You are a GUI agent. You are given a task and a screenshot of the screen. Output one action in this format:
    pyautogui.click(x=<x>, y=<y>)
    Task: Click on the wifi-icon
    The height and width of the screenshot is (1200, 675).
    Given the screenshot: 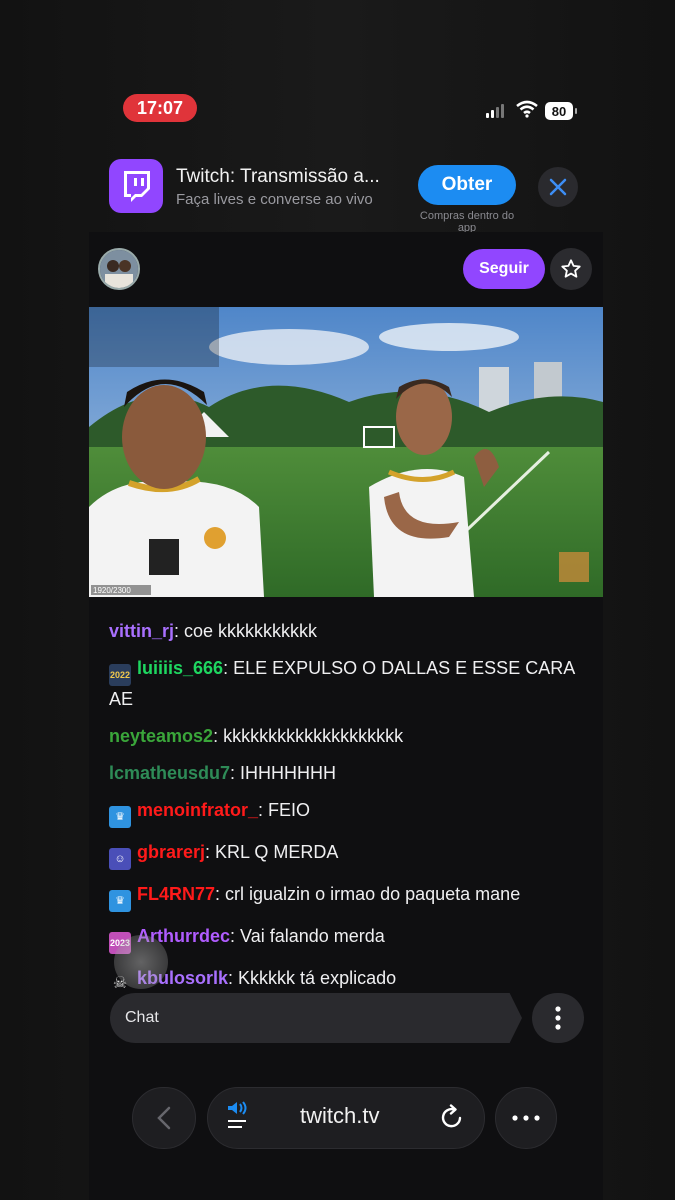 What is the action you would take?
    pyautogui.click(x=527, y=109)
    